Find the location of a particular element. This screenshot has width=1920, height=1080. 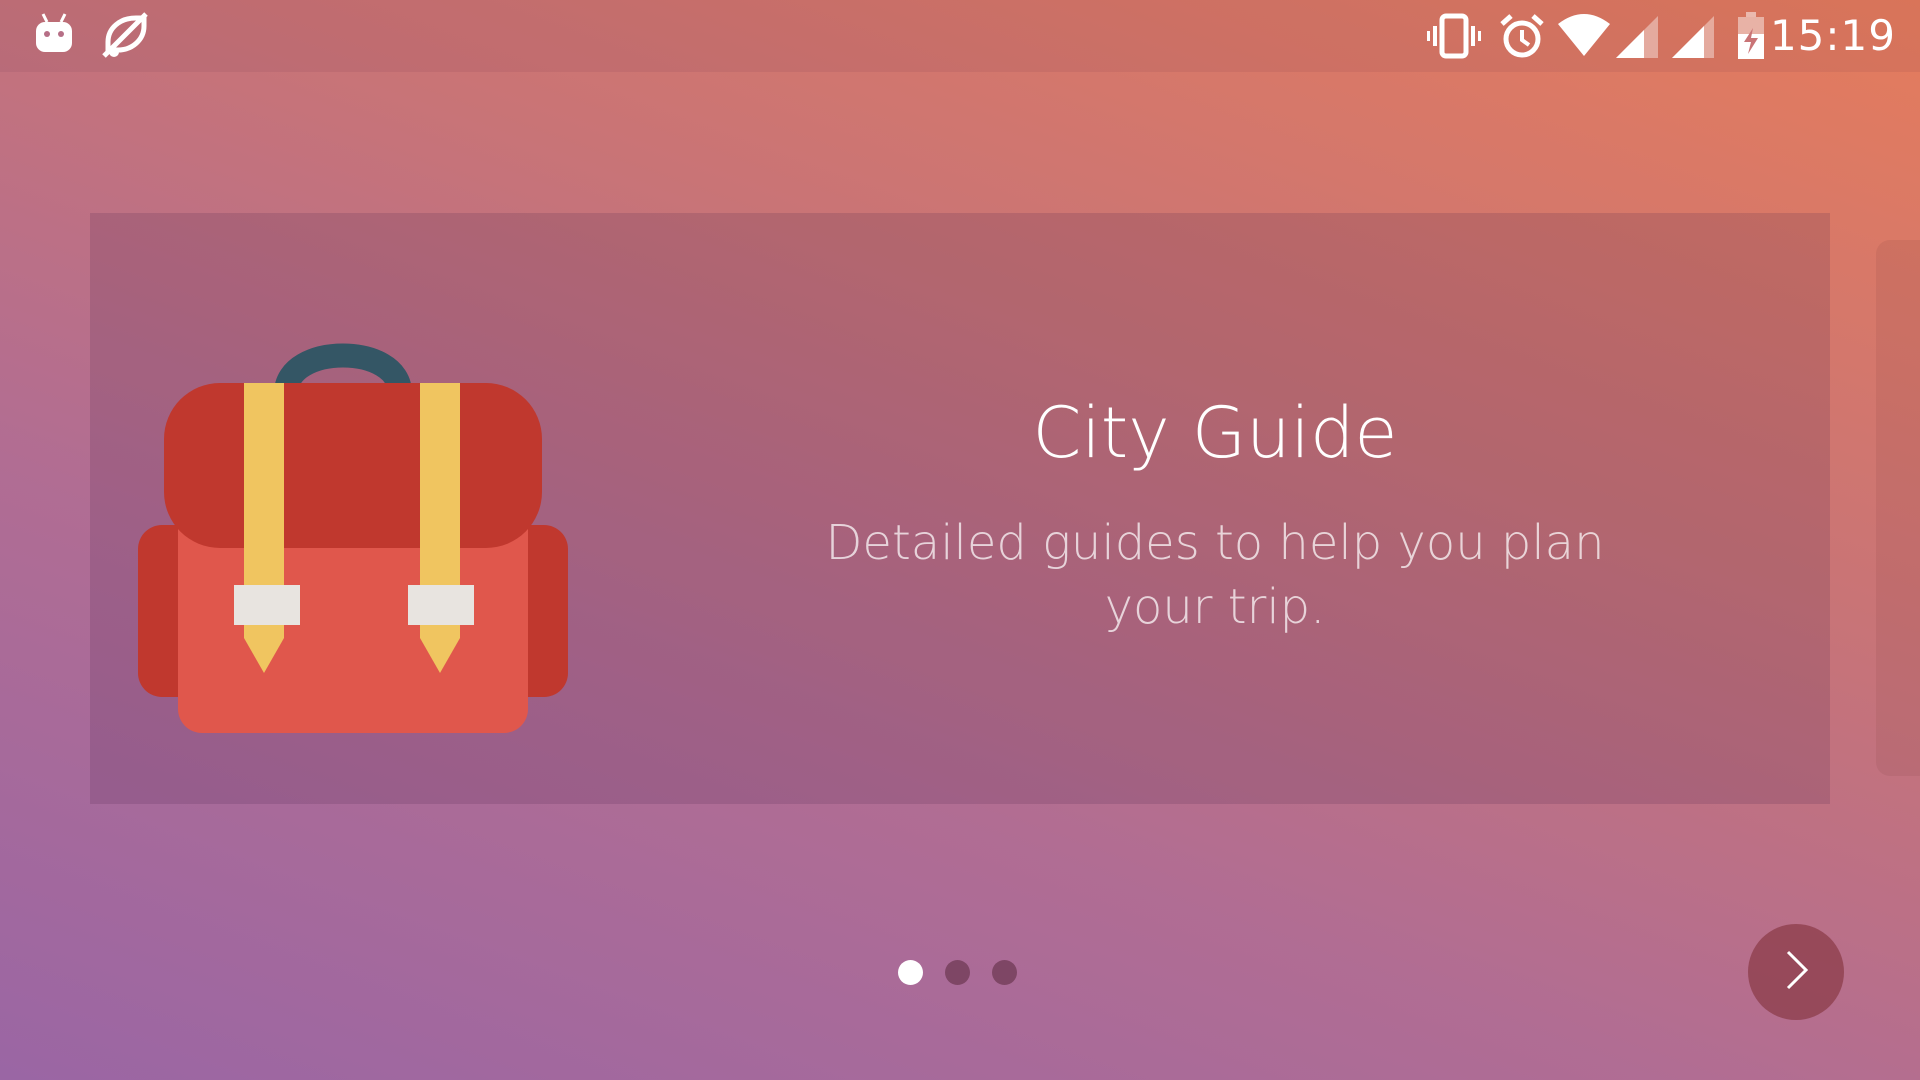

status-bar: 15:19 is located at coordinates (960, 36).